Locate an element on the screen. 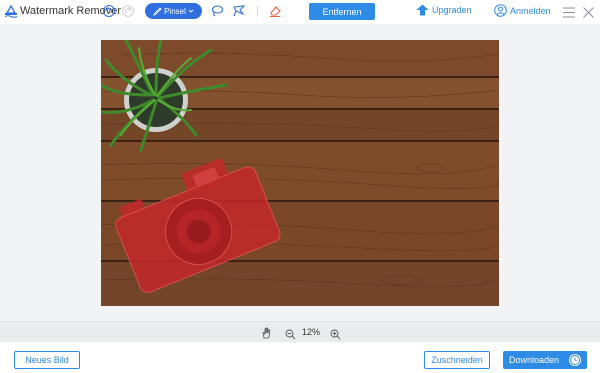  zoom-in-icon is located at coordinates (335, 333).